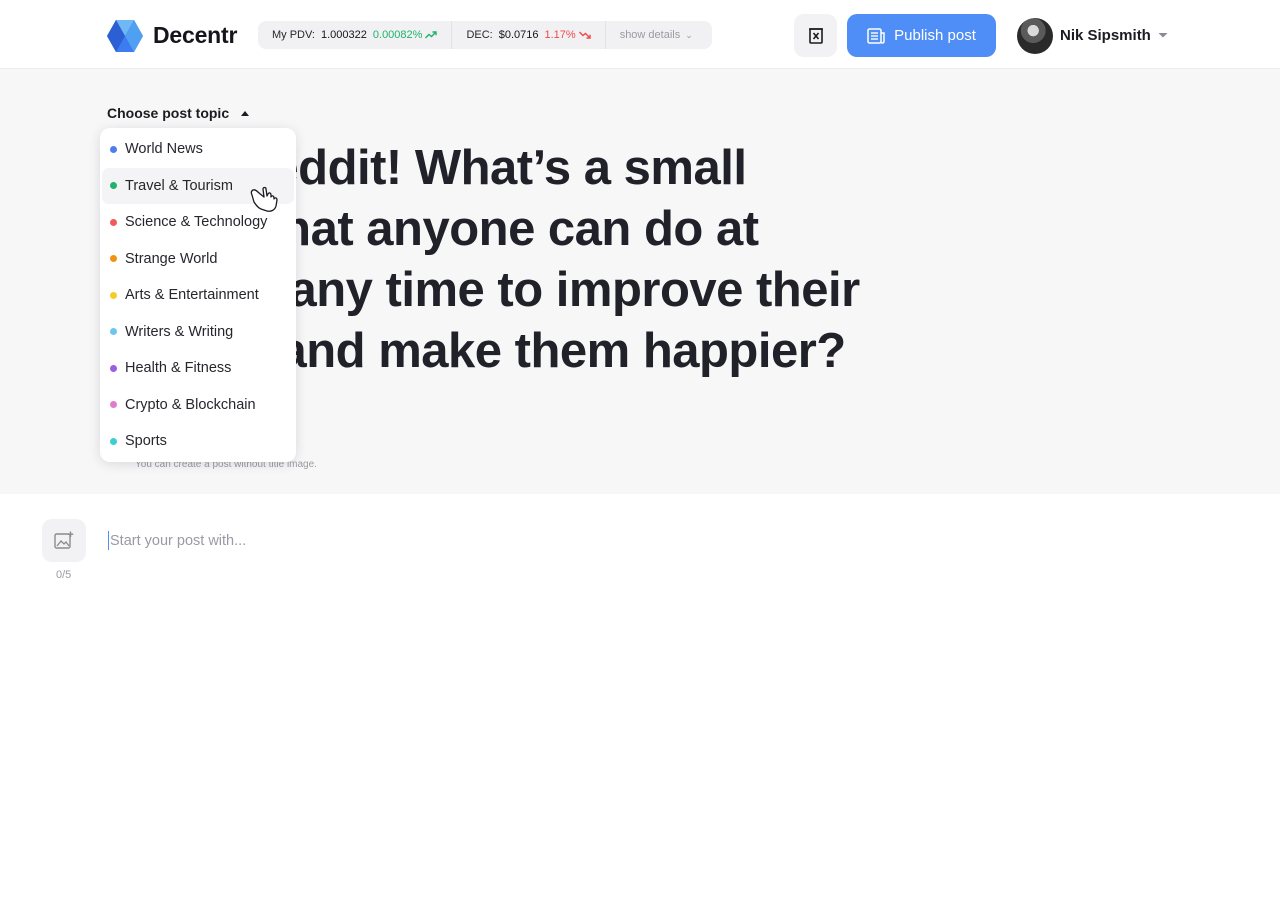 The image size is (1280, 910). What do you see at coordinates (179, 331) in the screenshot?
I see `topic-label: Writers & Writing` at bounding box center [179, 331].